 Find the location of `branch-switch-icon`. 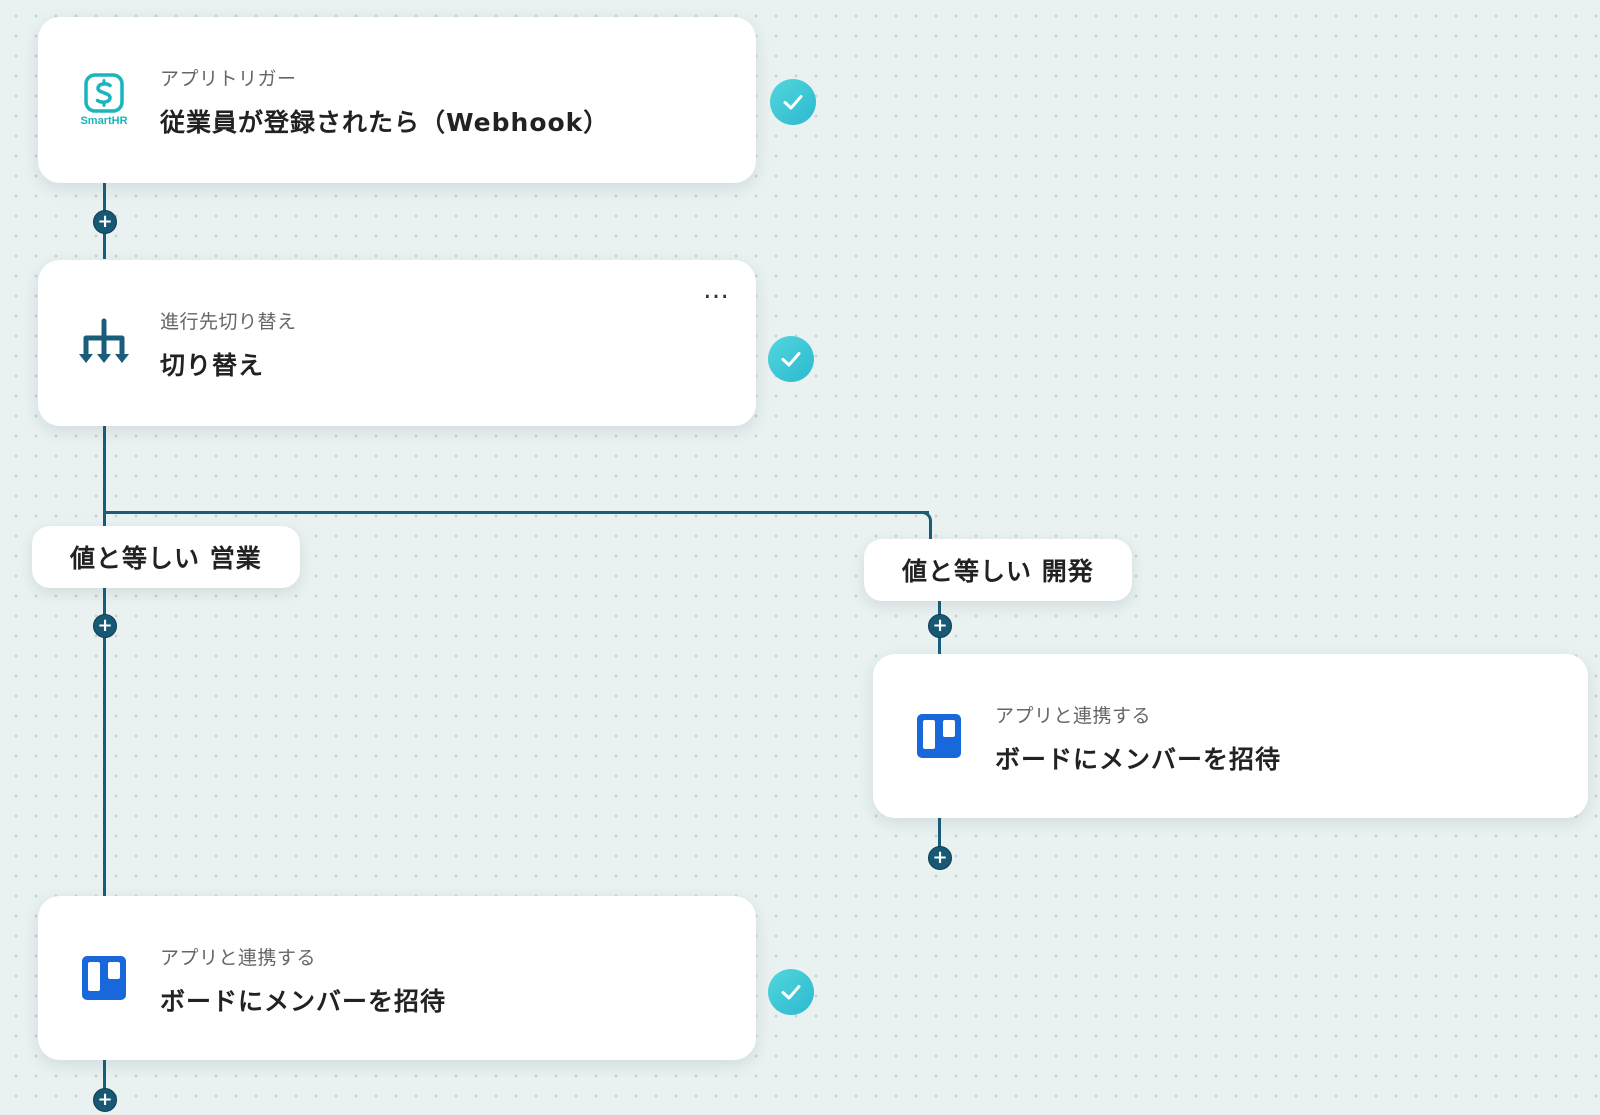

branch-switch-icon is located at coordinates (104, 343).